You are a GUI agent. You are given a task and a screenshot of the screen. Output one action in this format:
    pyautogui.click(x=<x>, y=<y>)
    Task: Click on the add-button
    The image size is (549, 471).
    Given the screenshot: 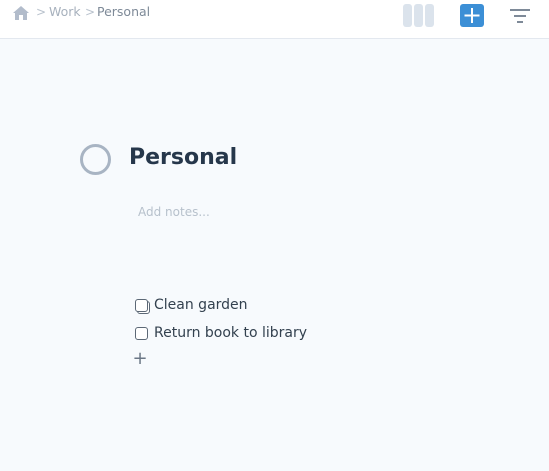 What is the action you would take?
    pyautogui.click(x=472, y=15)
    